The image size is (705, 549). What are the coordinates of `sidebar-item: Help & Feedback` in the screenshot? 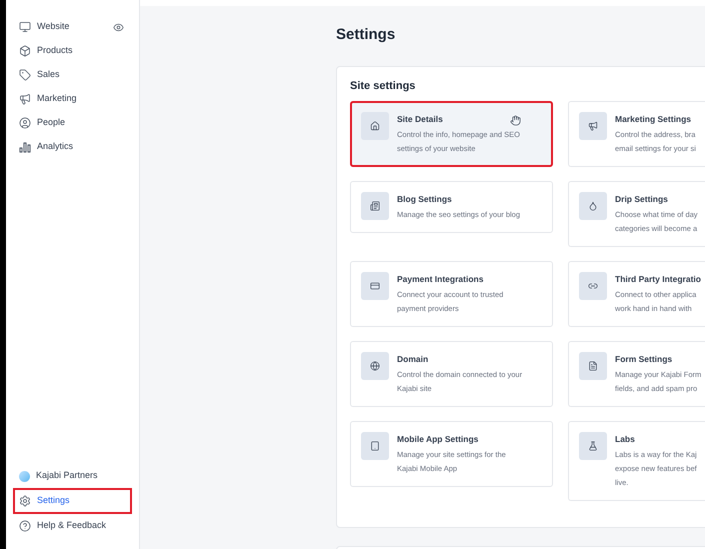 It's located at (72, 526).